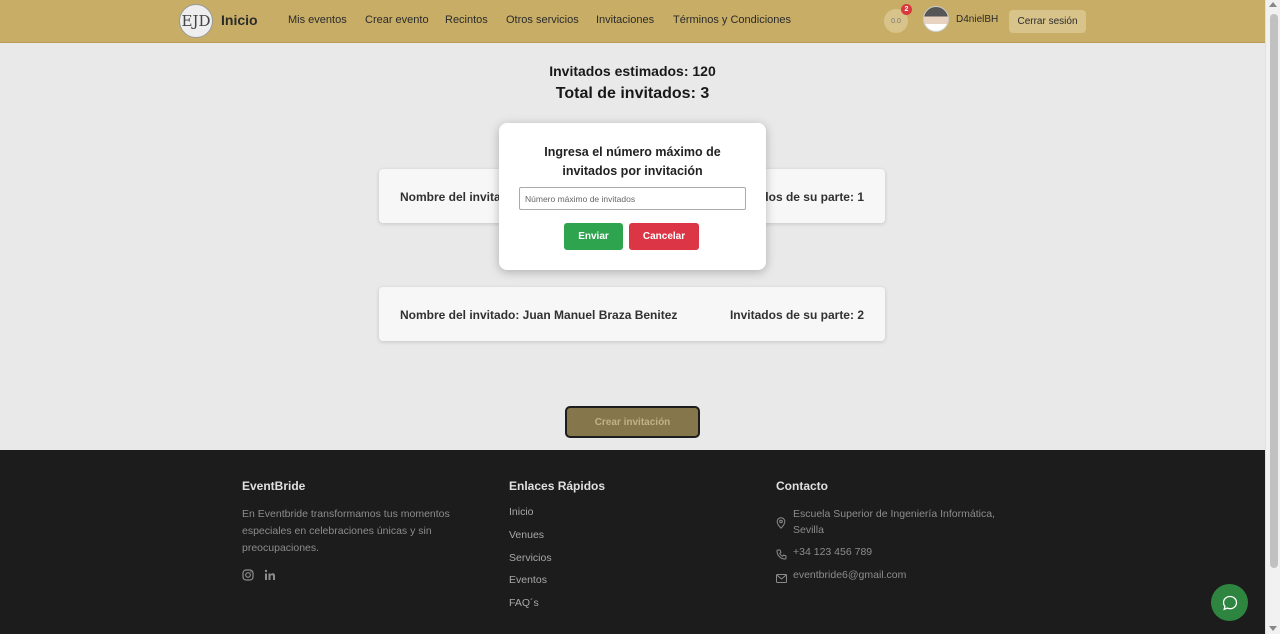  I want to click on mail-icon, so click(781, 576).